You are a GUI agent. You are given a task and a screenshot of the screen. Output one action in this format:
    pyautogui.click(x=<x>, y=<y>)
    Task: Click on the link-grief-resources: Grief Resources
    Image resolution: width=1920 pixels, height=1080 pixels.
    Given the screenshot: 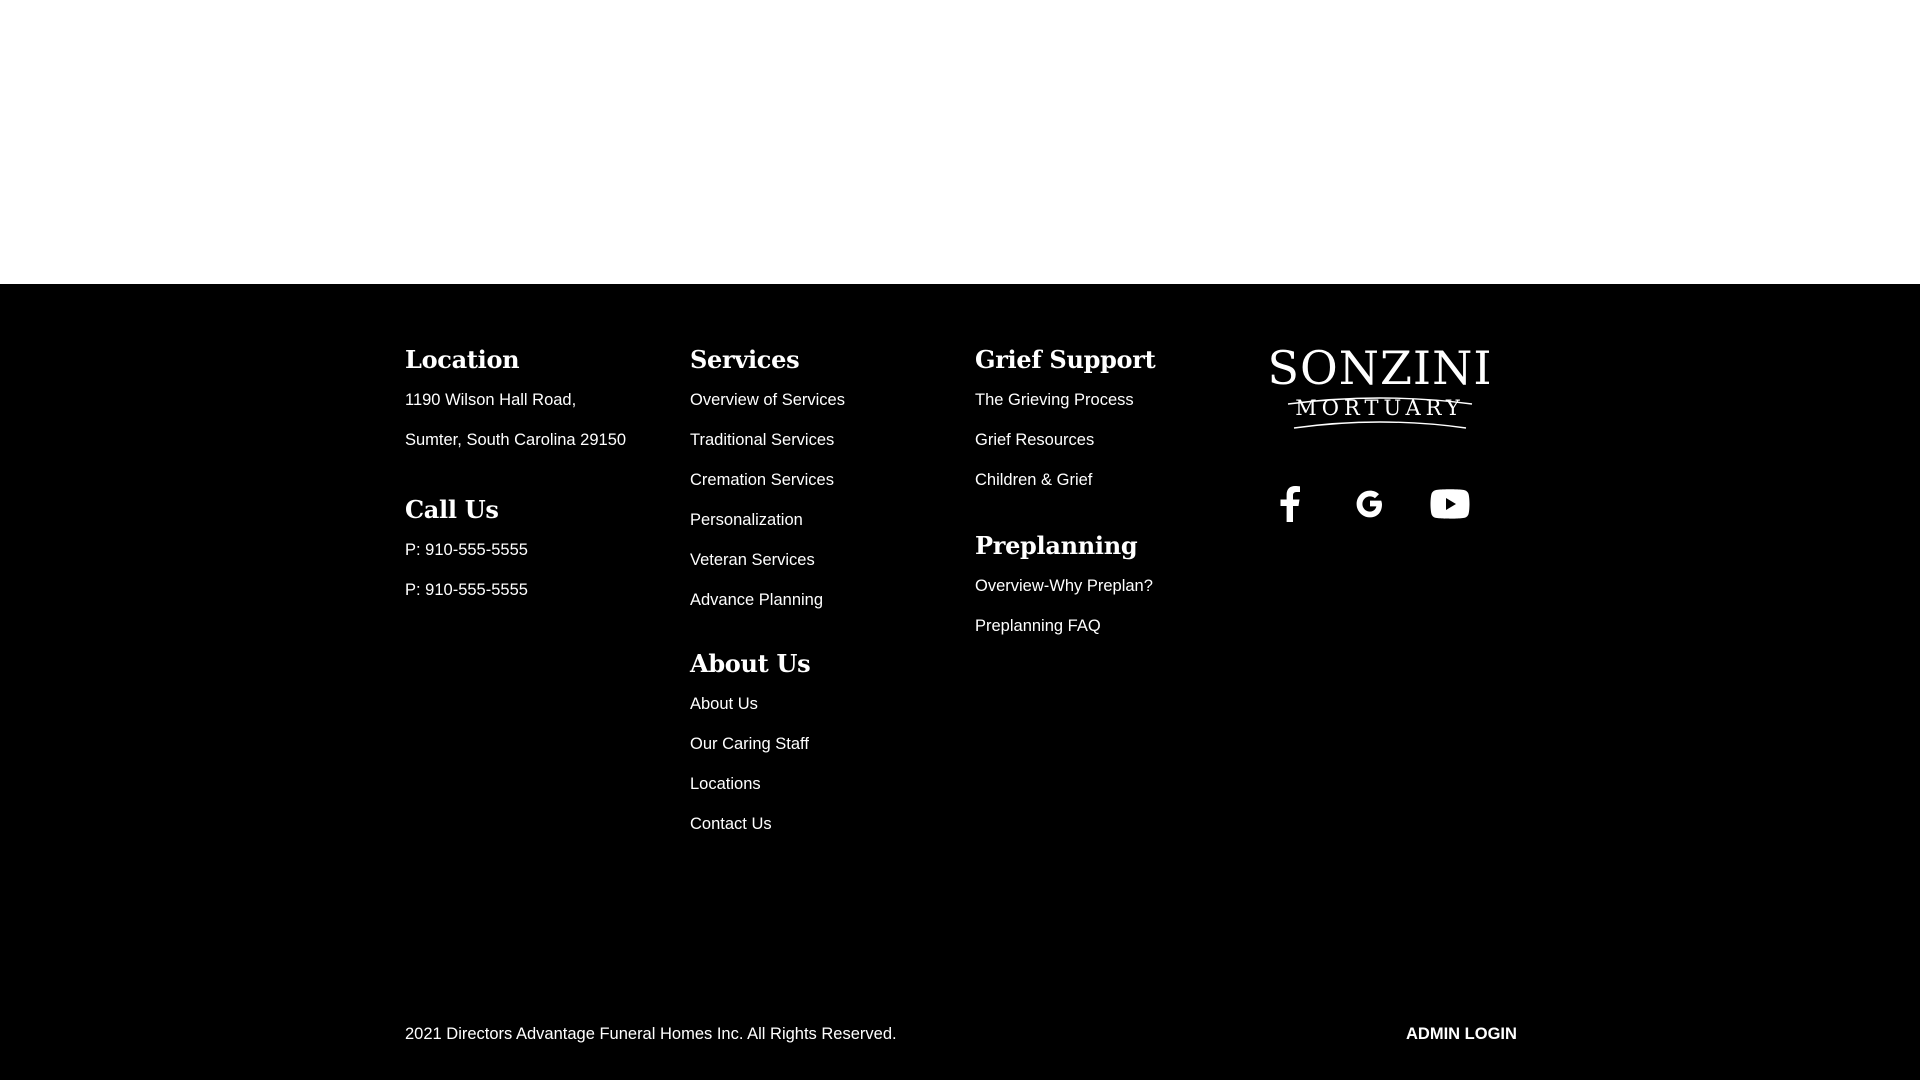 What is the action you would take?
    pyautogui.click(x=1065, y=440)
    